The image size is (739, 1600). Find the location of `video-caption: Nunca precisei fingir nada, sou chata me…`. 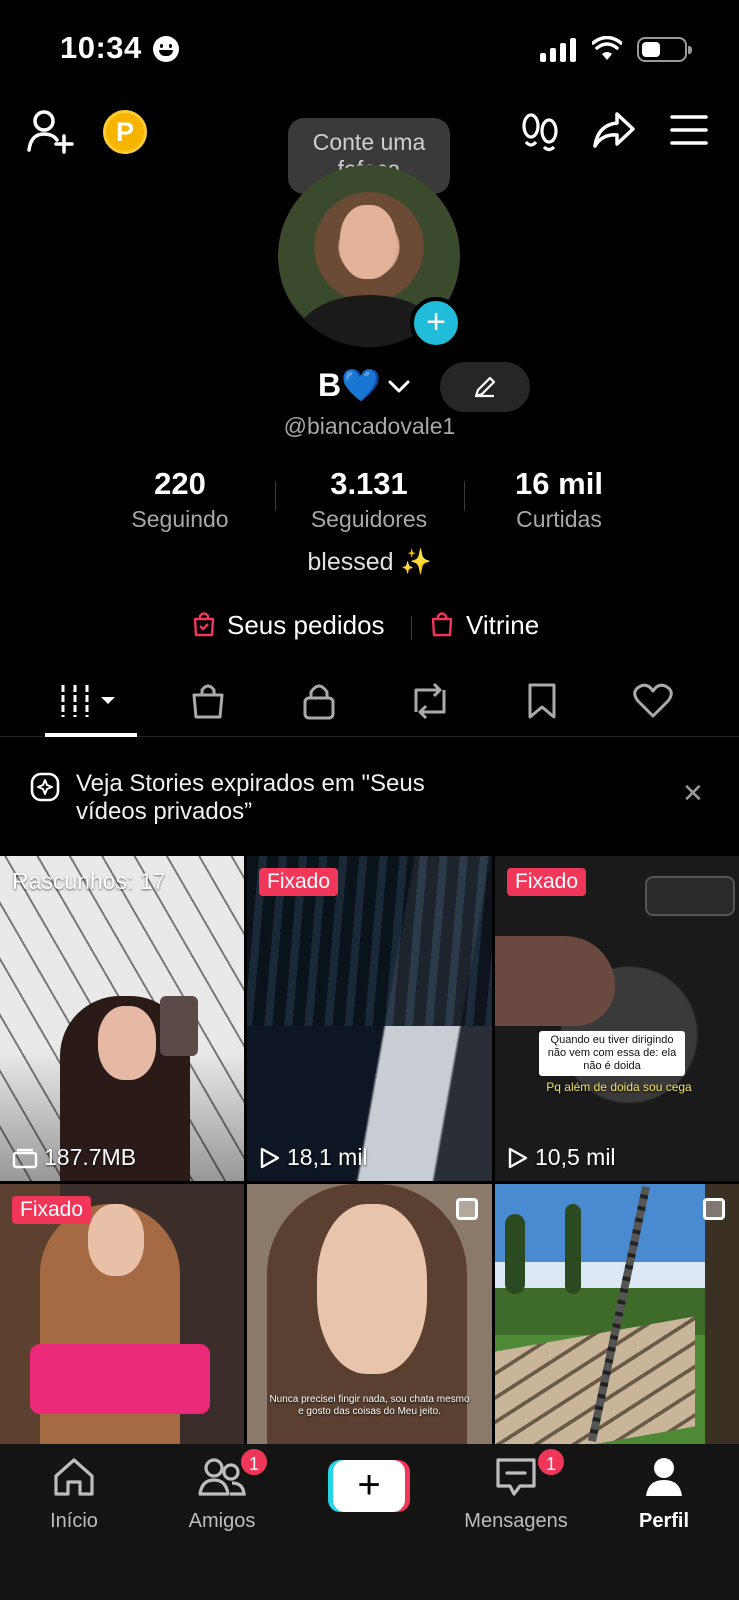

video-caption: Nunca precisei fingir nada, sou chata me… is located at coordinates (369, 1405).